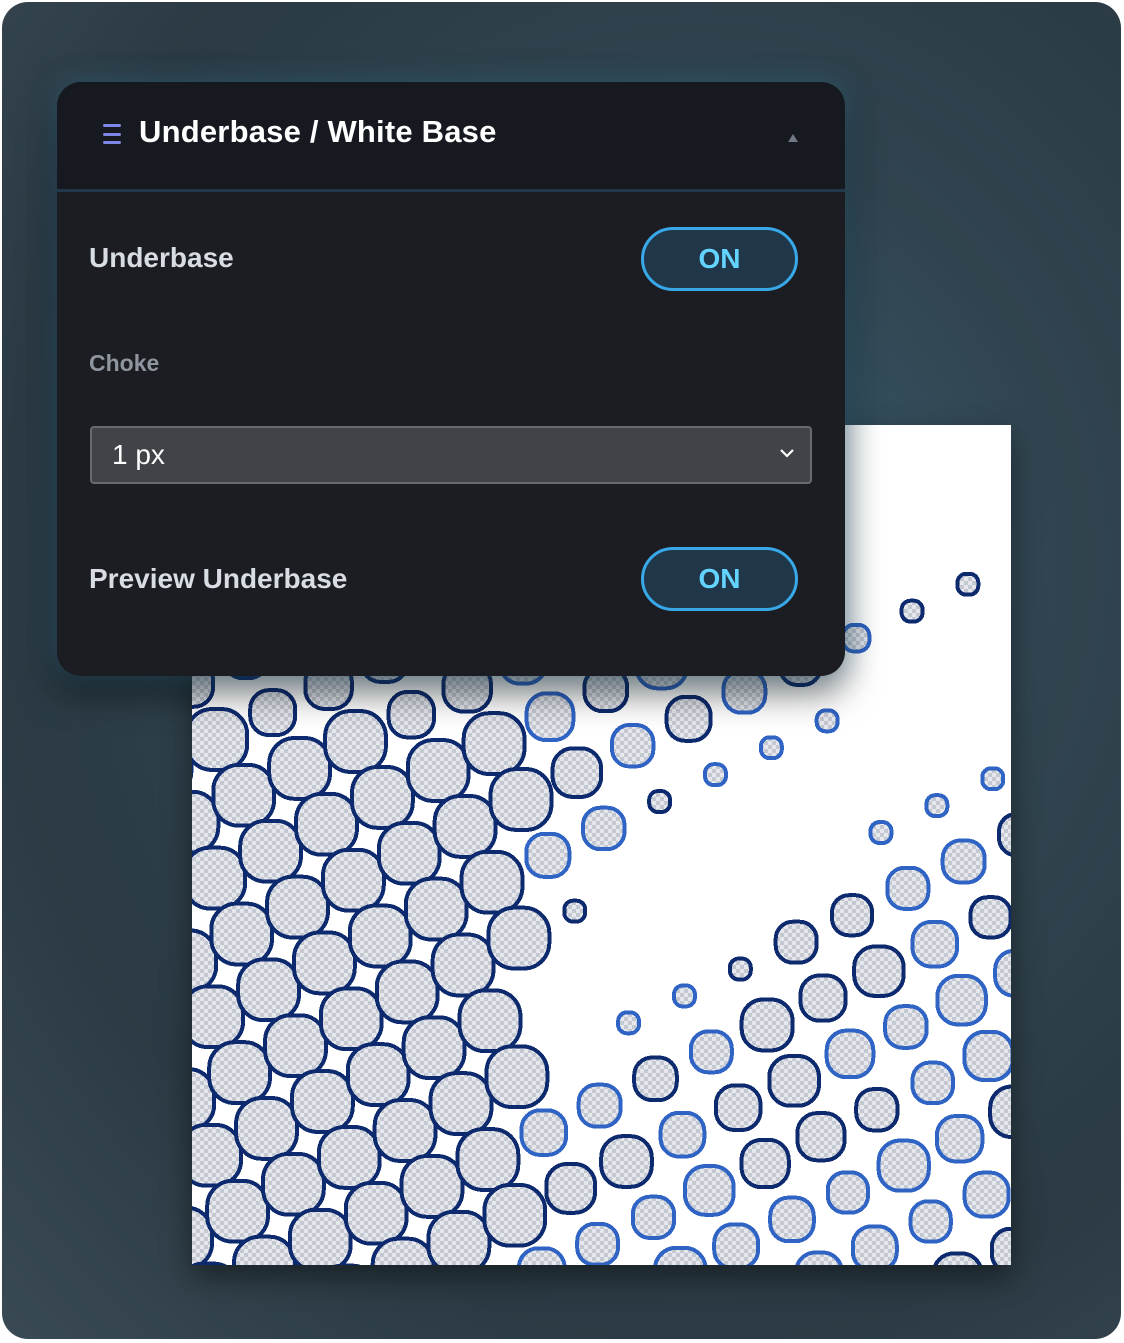 Image resolution: width=1124 pixels, height=1343 pixels. I want to click on preview-underbase-toggle: ON, so click(719, 579).